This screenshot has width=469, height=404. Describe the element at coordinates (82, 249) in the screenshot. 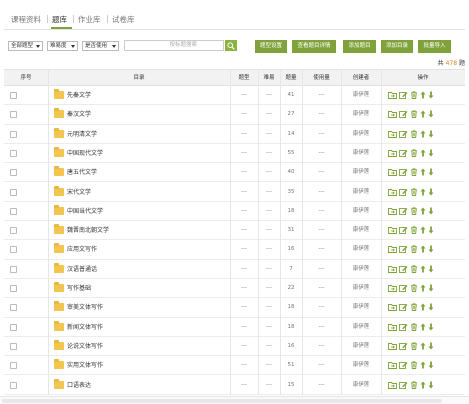

I see `directory-title: 应用文写作` at that location.